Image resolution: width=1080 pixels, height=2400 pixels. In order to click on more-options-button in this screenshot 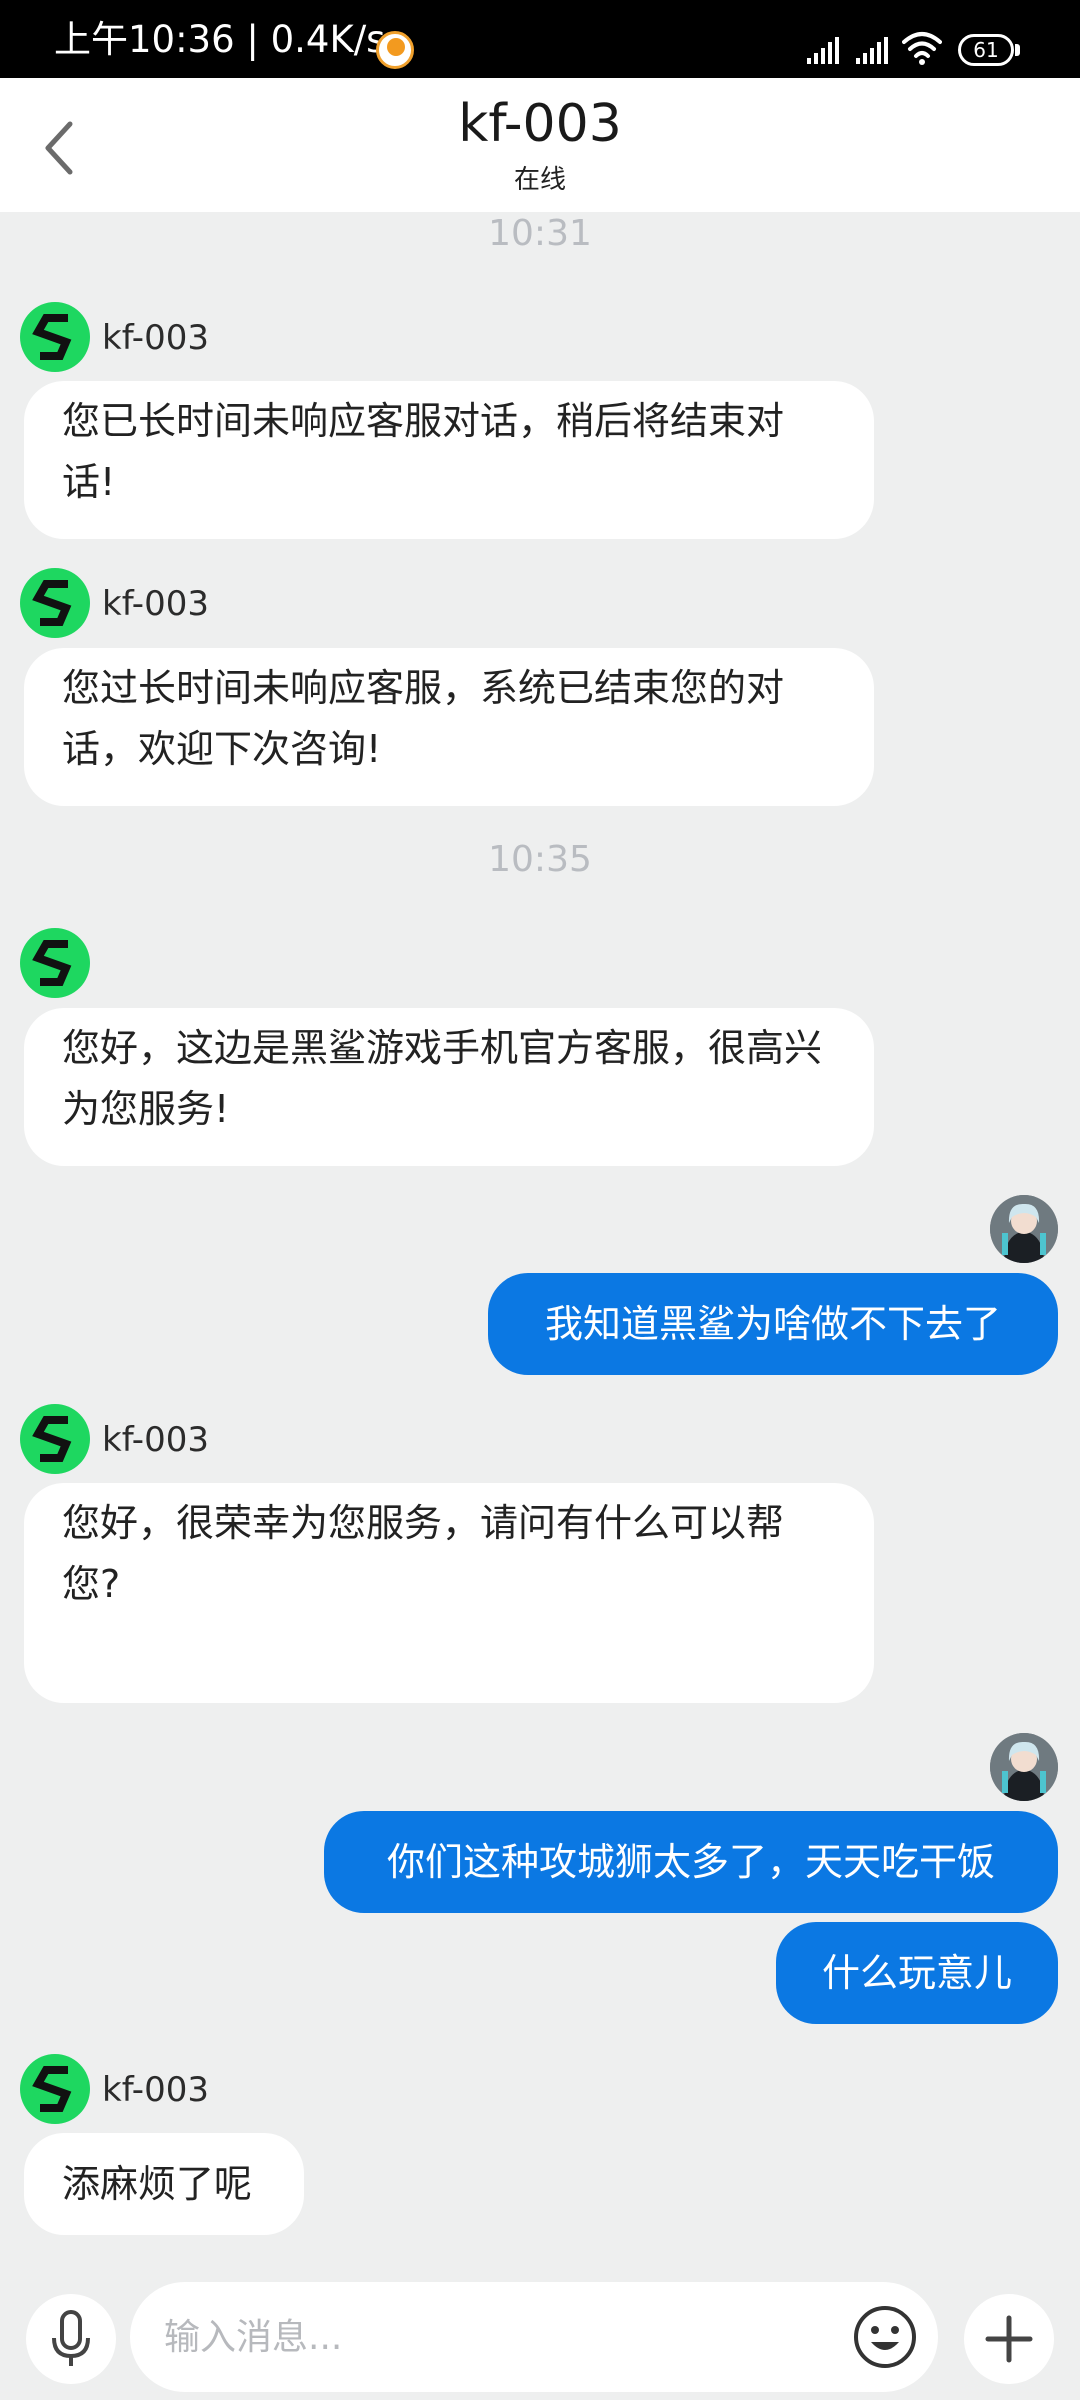, I will do `click(1009, 2339)`.